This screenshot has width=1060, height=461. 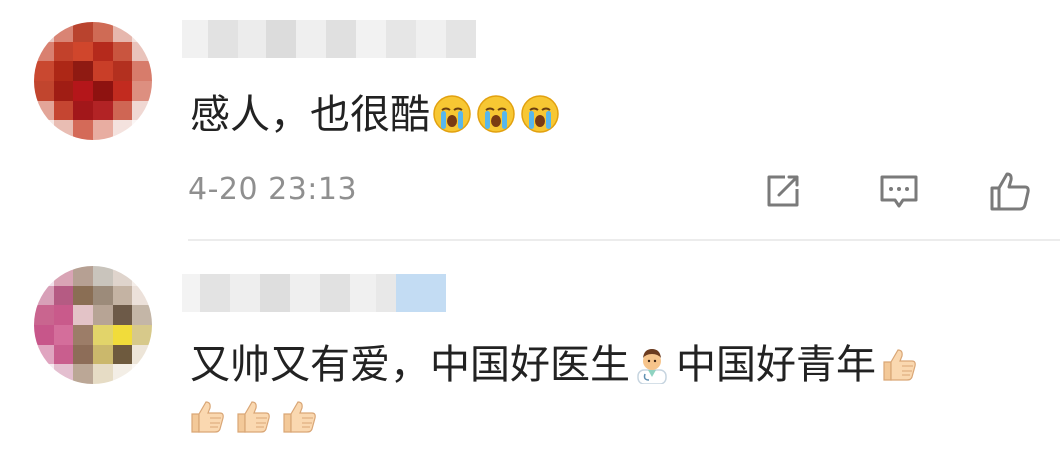 I want to click on timestamp: 4-20 23:13, so click(x=273, y=189).